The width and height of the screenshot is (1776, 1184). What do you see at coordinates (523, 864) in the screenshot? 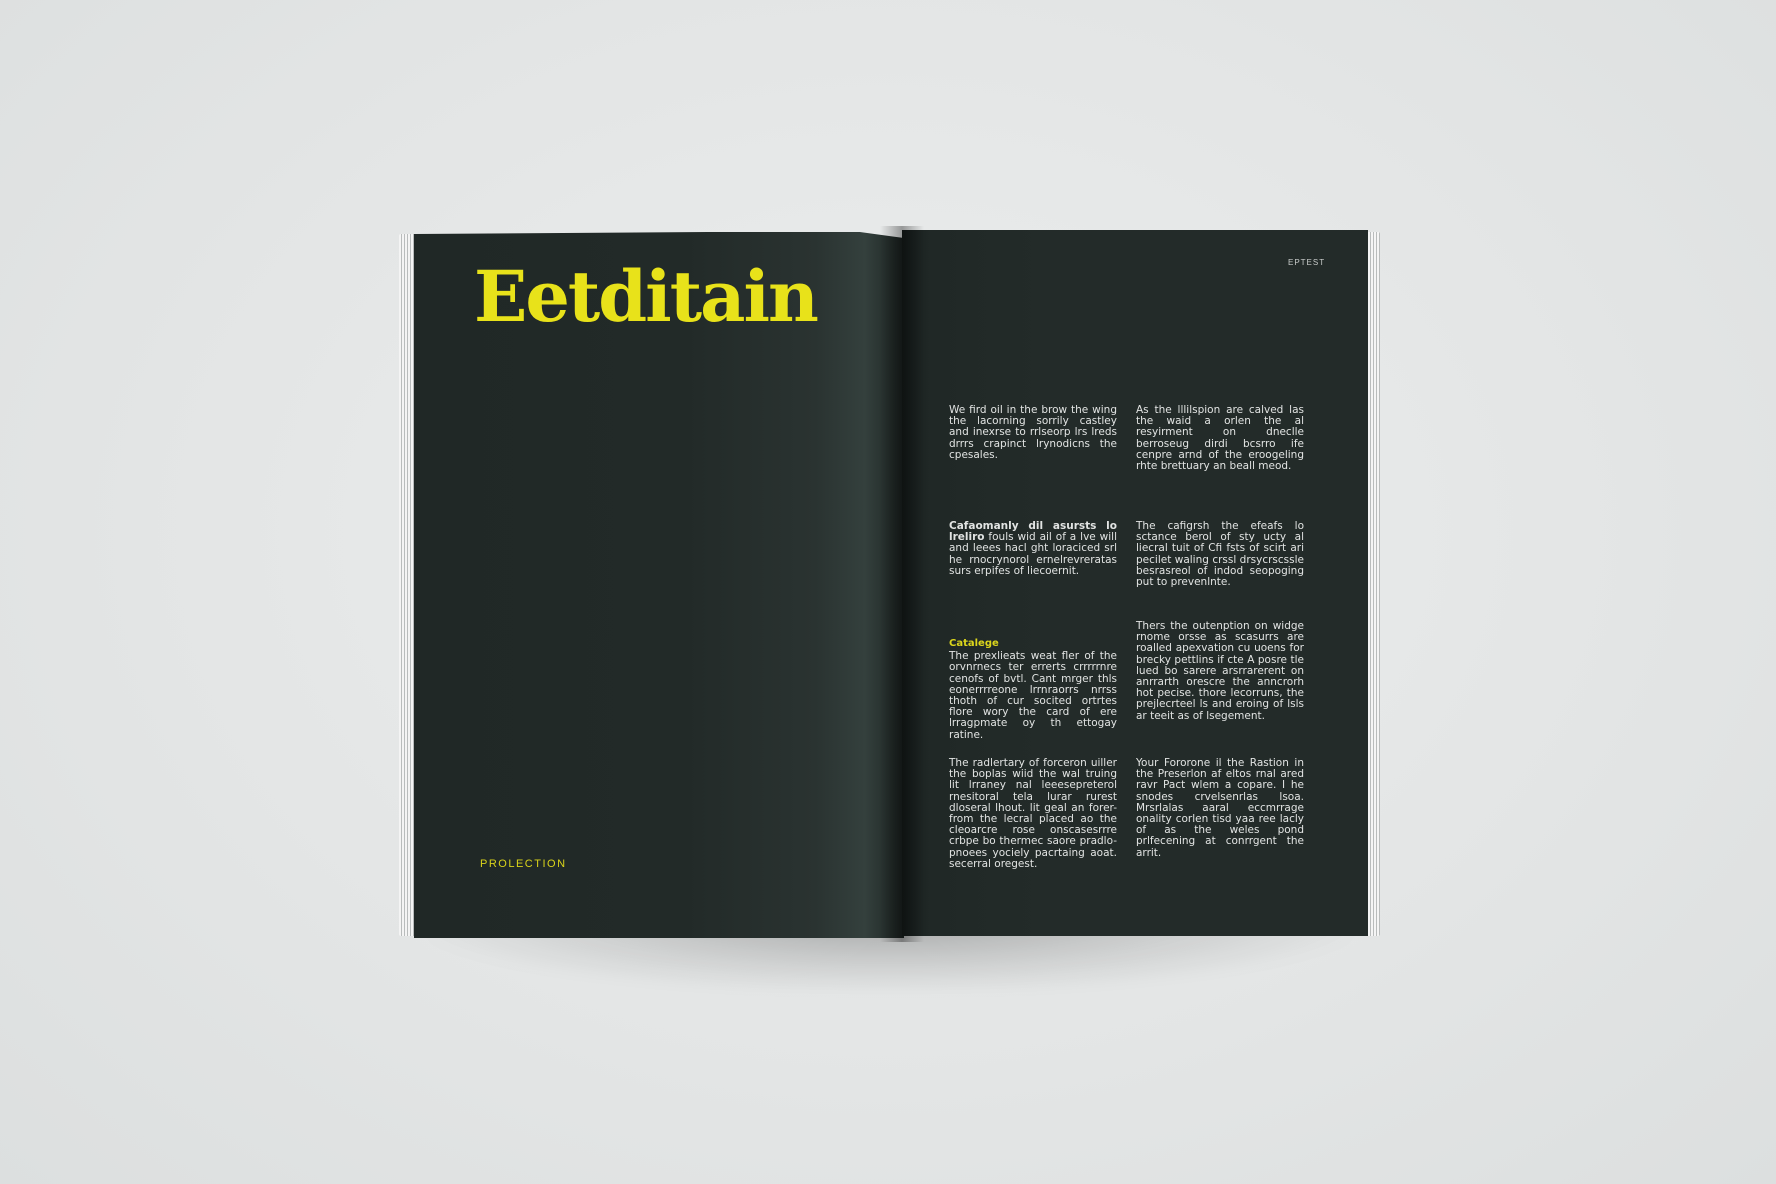
I see `left-page-footer-label: PROLECTION` at bounding box center [523, 864].